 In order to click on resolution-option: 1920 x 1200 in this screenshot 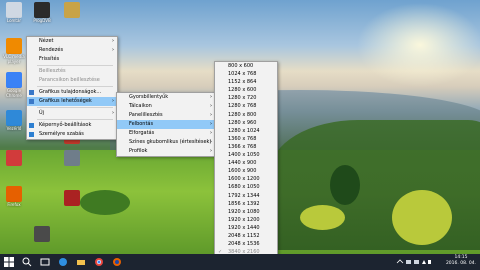, I will do `click(246, 220)`.